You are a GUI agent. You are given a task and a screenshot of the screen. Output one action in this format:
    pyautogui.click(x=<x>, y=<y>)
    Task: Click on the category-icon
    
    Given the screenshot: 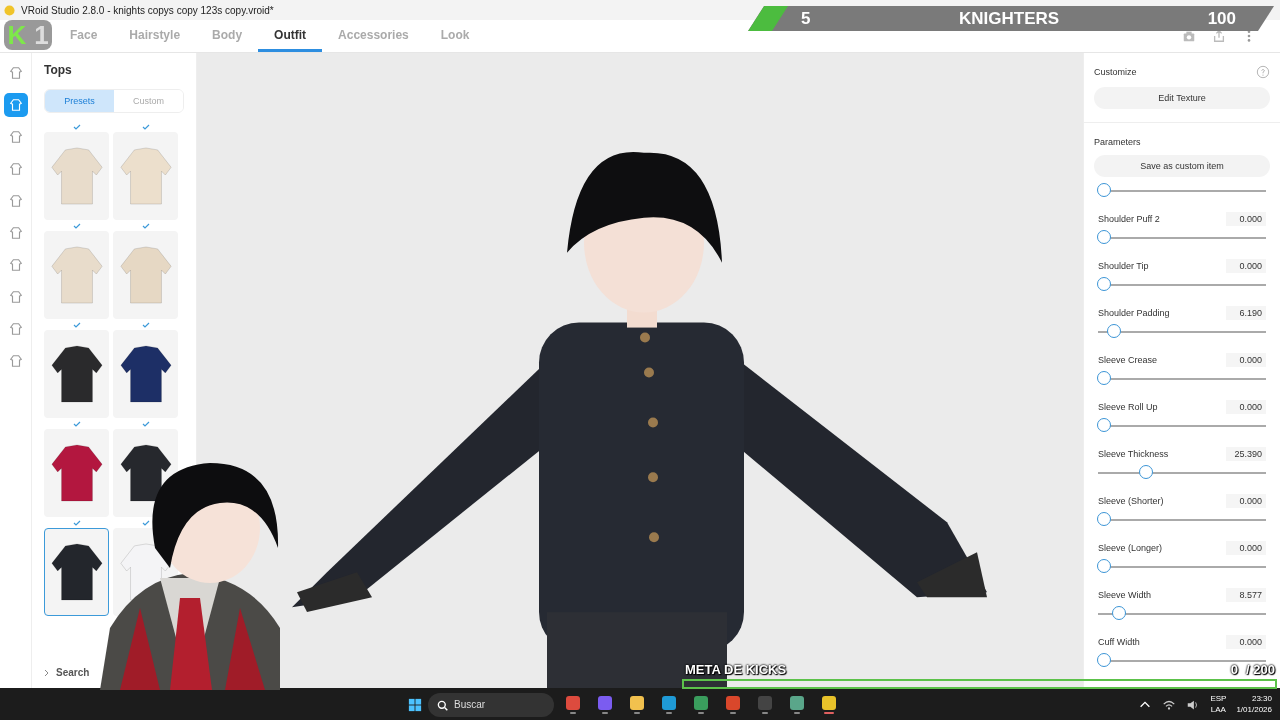 What is the action you would take?
    pyautogui.click(x=15, y=105)
    